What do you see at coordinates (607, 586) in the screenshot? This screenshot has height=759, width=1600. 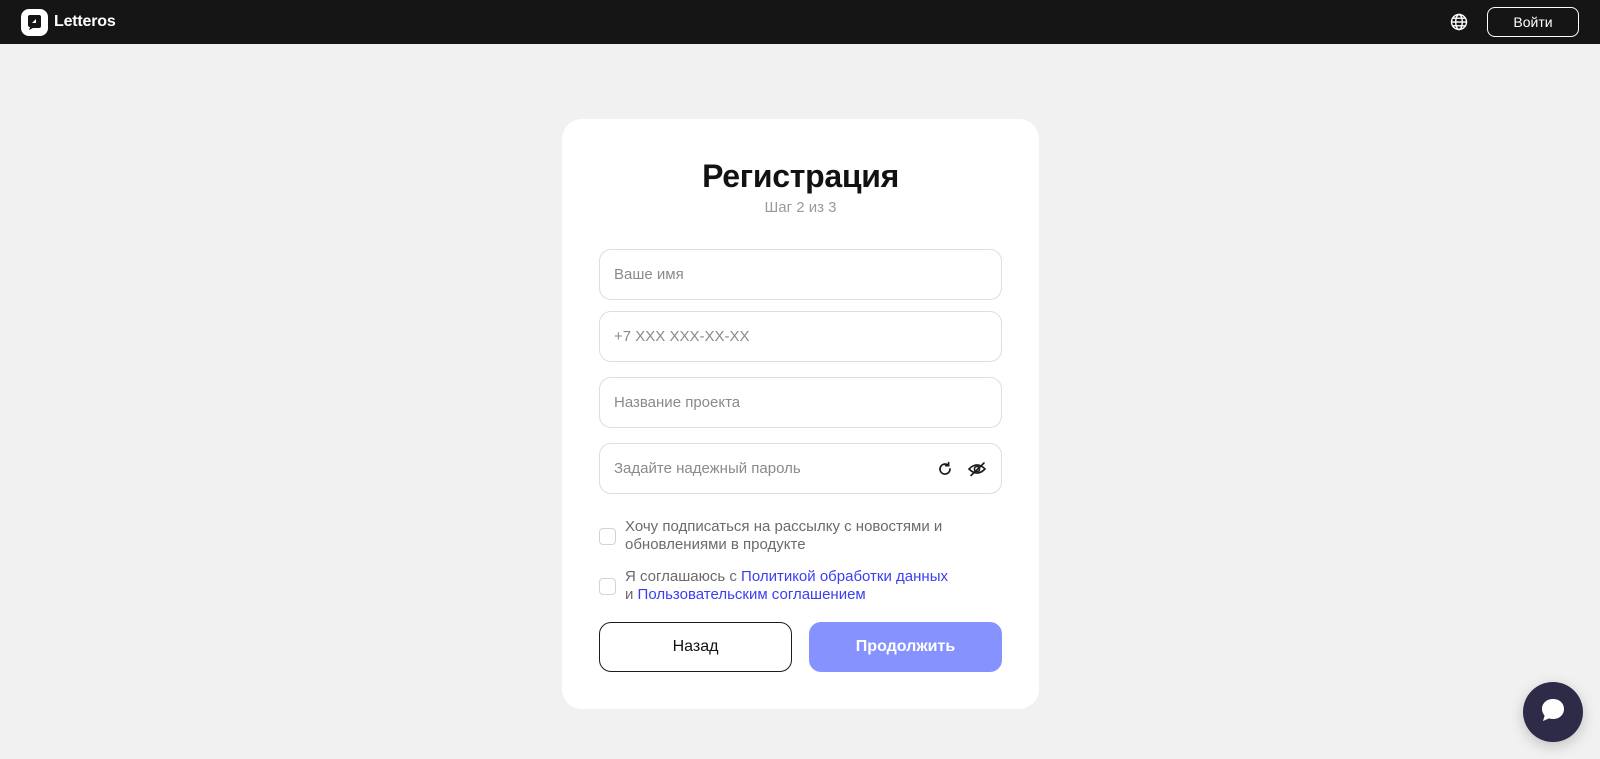 I see `consent-checkbox` at bounding box center [607, 586].